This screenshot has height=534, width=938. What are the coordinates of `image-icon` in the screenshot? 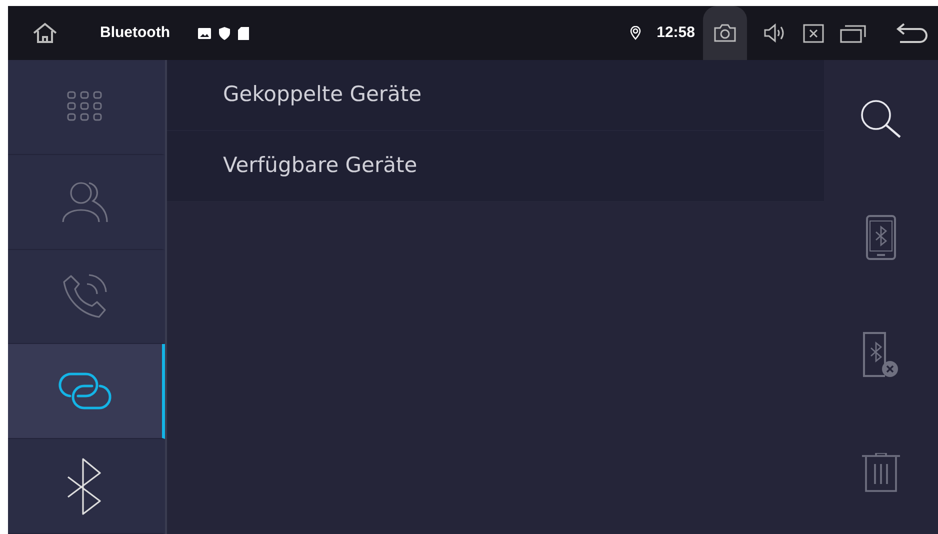 It's located at (204, 33).